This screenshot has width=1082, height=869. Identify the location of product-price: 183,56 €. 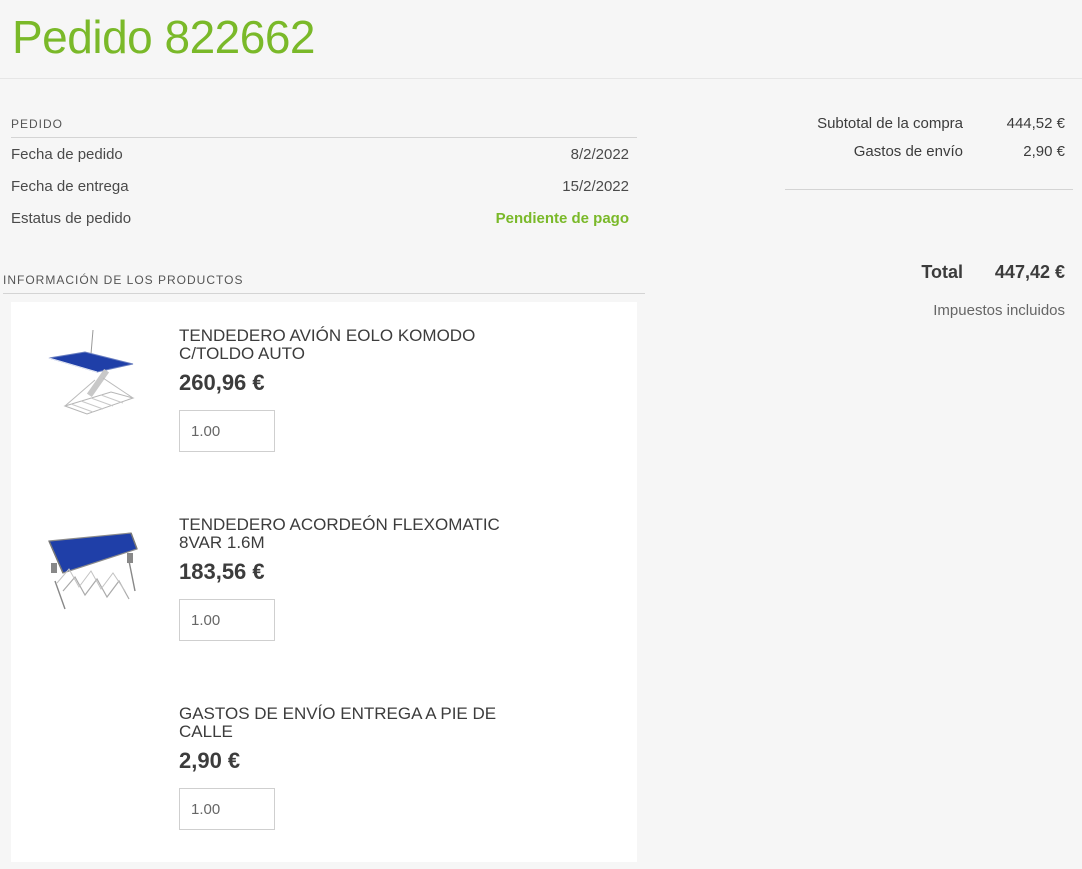
(222, 571).